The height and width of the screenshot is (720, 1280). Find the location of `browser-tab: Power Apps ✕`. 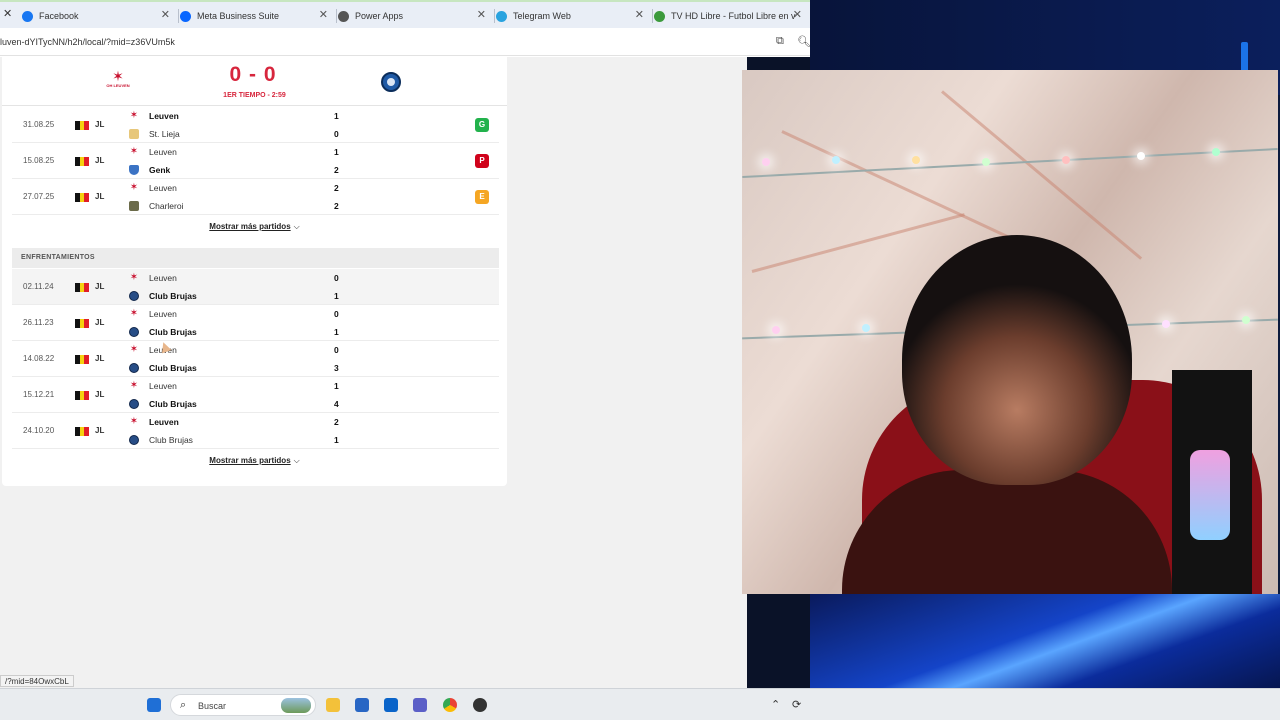

browser-tab: Power Apps ✕ is located at coordinates (414, 16).